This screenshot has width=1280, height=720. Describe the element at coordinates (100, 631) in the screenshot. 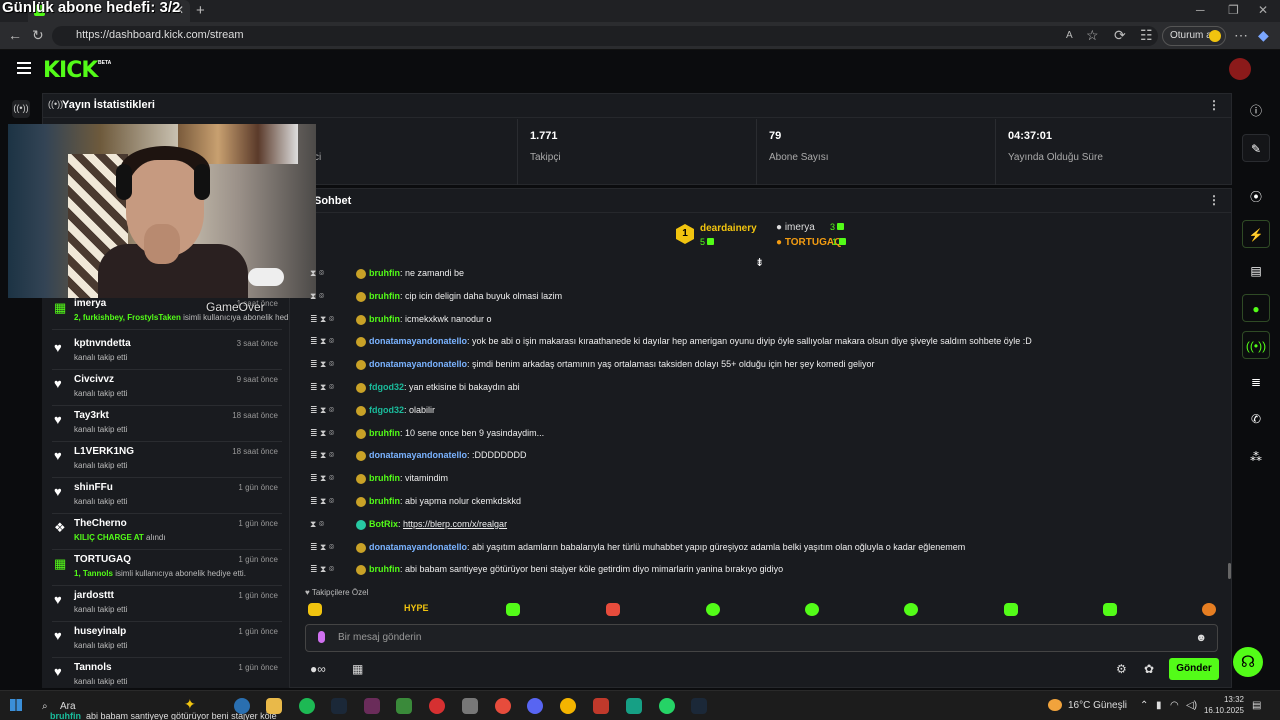

I see `activity-user: huseyinalp` at that location.